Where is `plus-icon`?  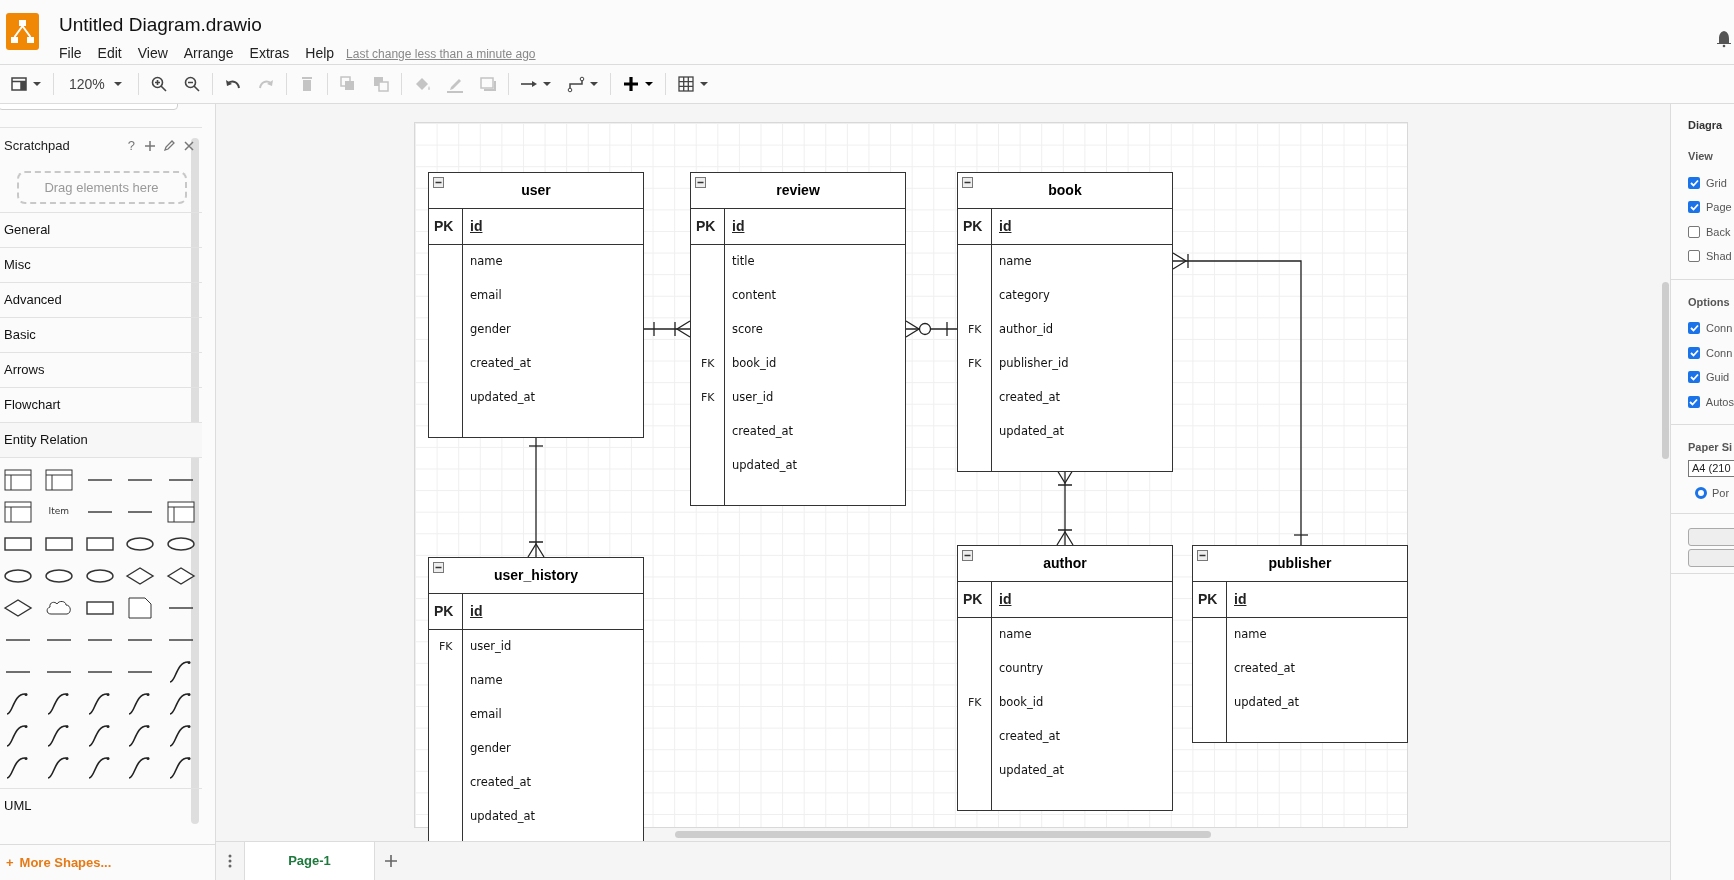
plus-icon is located at coordinates (630, 84).